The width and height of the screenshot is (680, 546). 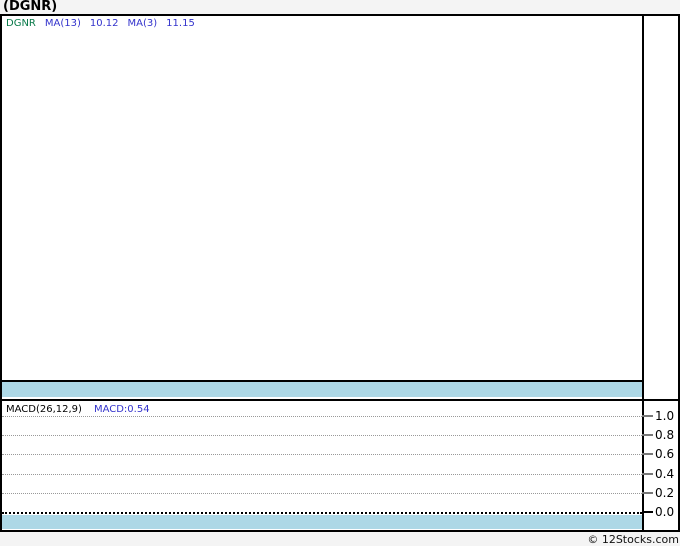 I want to click on ma13-label: MA(13), so click(x=62, y=23).